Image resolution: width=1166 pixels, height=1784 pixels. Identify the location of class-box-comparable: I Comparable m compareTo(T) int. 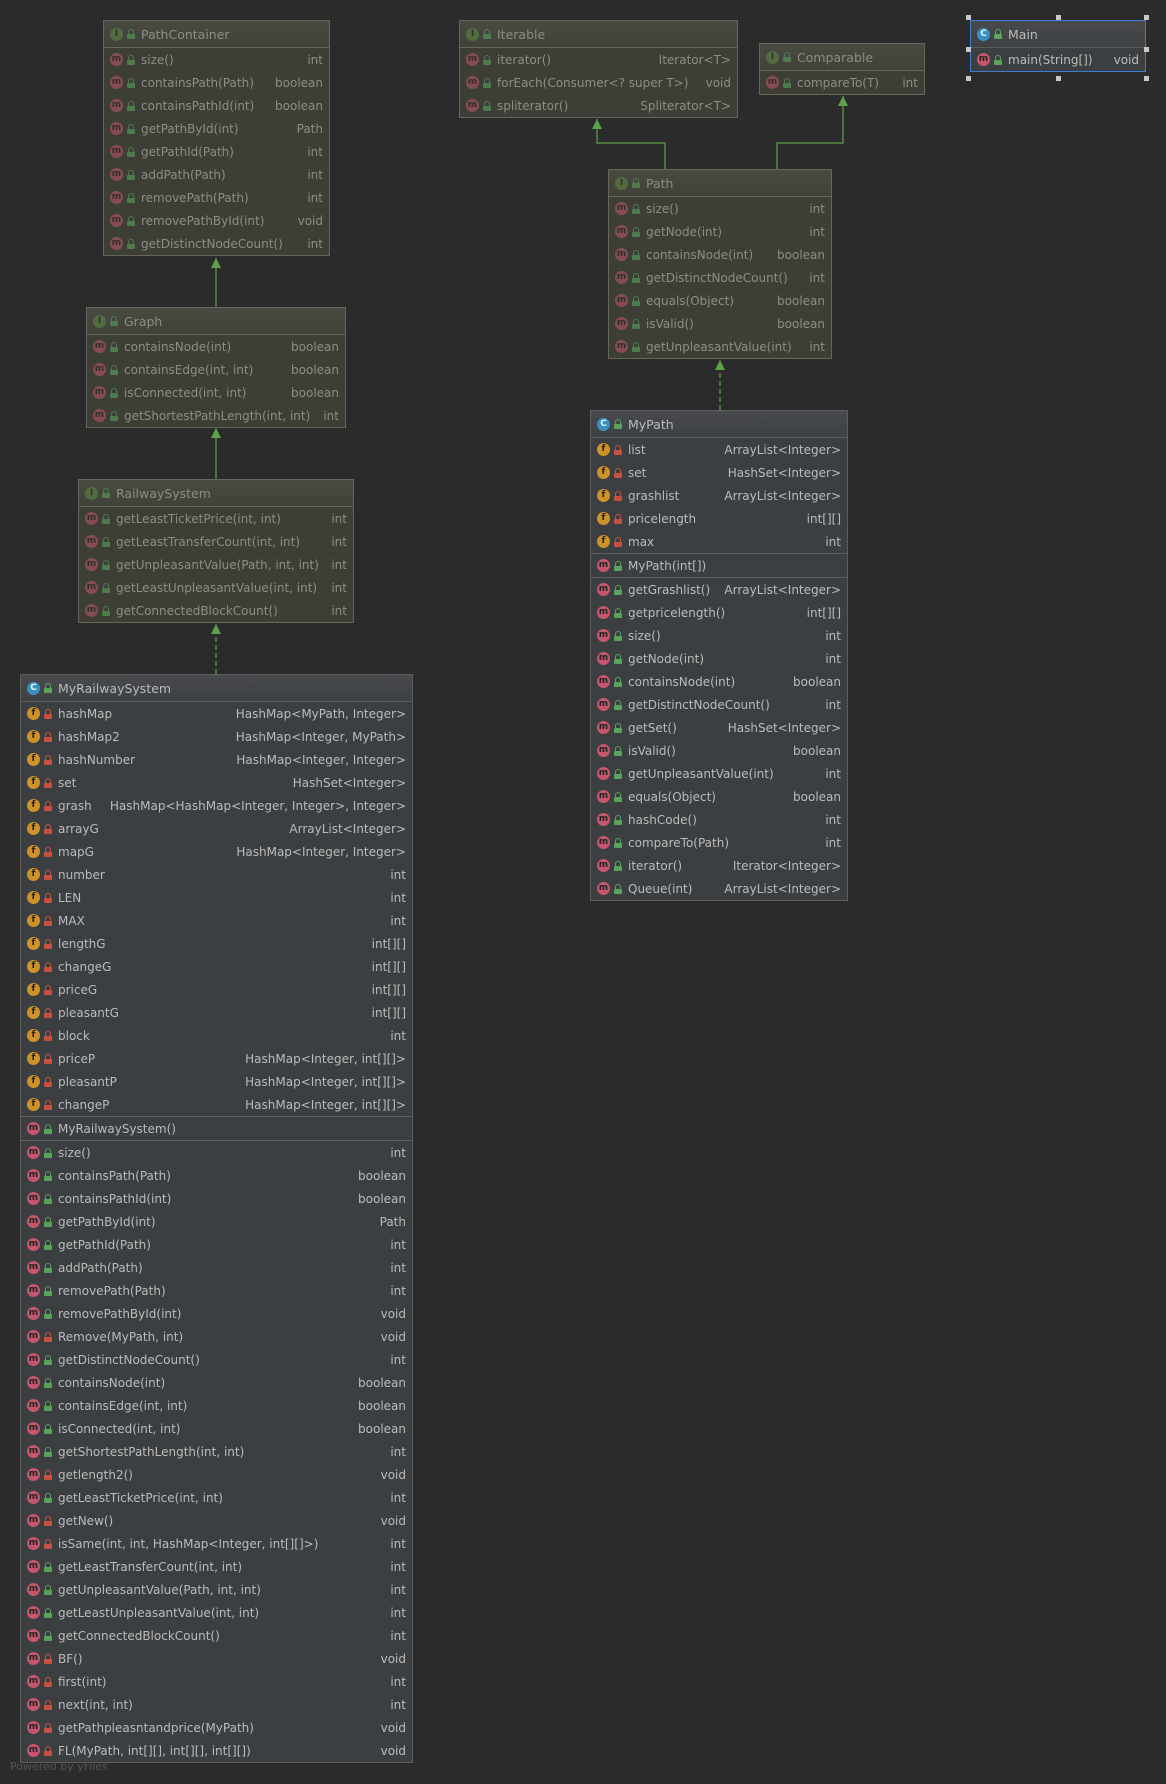
(842, 69).